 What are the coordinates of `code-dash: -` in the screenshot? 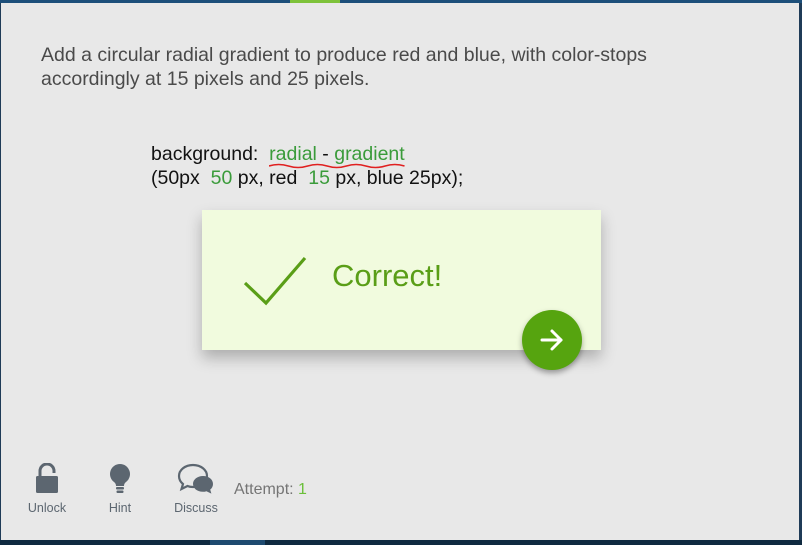 It's located at (325, 154).